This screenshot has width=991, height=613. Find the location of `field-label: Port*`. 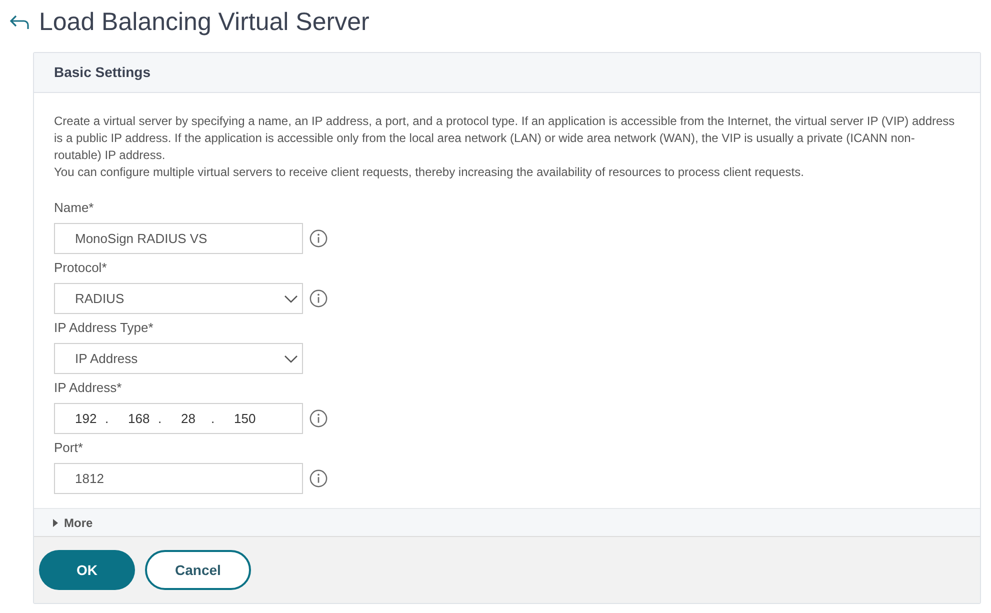

field-label: Port* is located at coordinates (69, 447).